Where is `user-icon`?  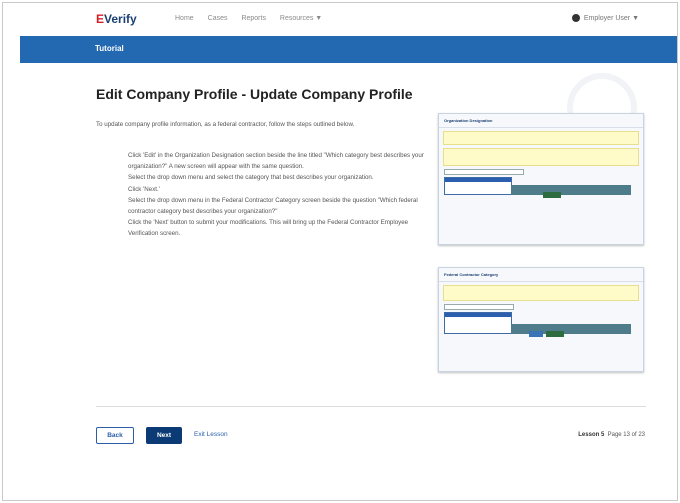 user-icon is located at coordinates (575, 18).